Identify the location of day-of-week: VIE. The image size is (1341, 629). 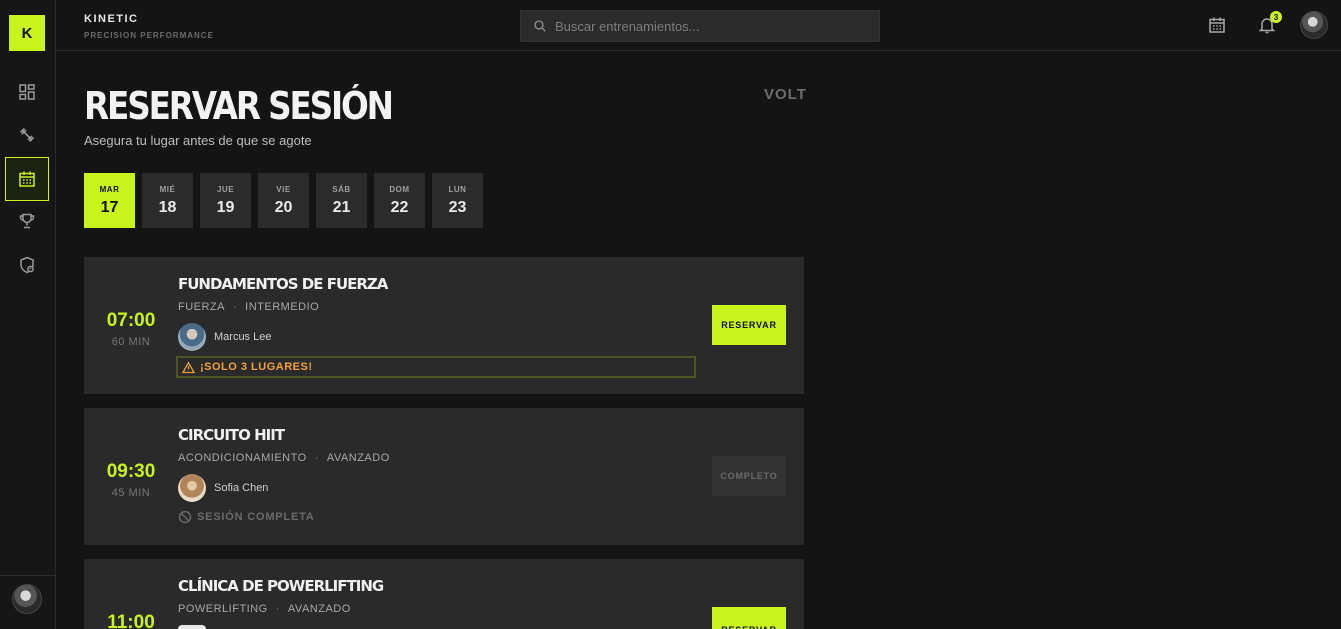
(283, 189).